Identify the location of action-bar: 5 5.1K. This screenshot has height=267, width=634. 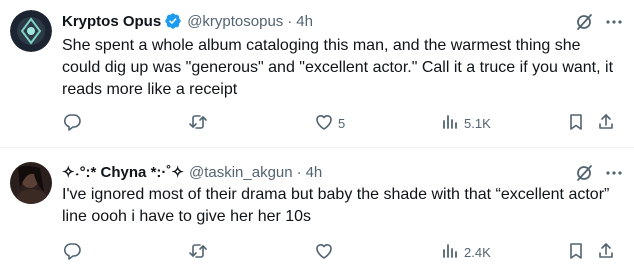
(343, 123).